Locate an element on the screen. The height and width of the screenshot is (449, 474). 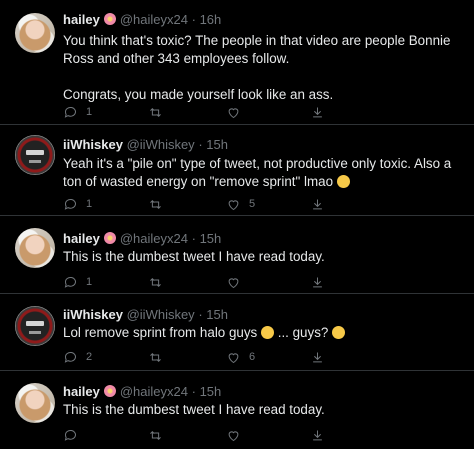
tweet-line: Lol remove sprint from halo guys is located at coordinates (160, 332).